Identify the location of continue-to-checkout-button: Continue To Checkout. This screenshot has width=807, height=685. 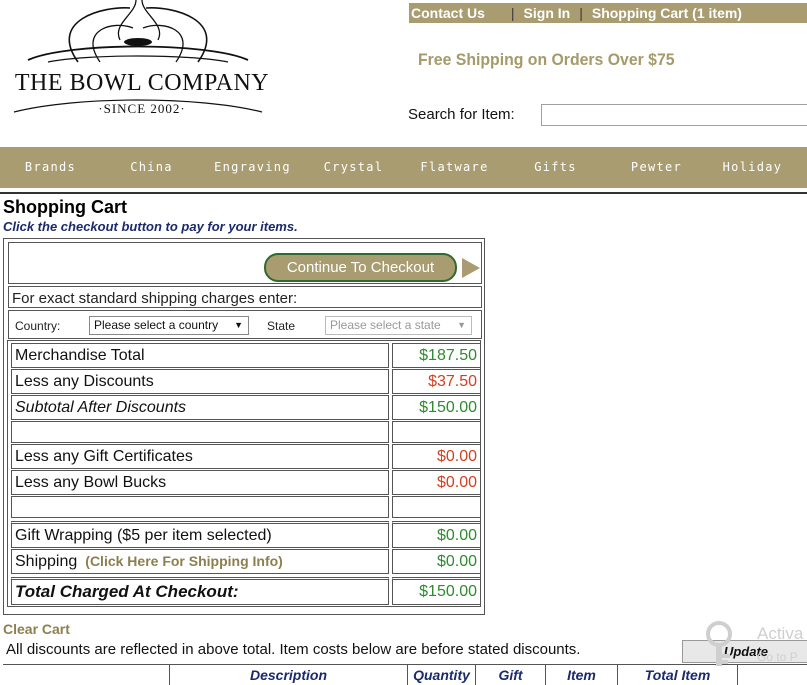
(360, 267).